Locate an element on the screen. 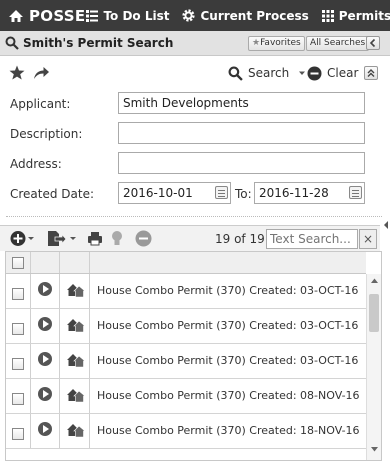 This screenshot has height=461, width=390. scroll-up-icon is located at coordinates (374, 280).